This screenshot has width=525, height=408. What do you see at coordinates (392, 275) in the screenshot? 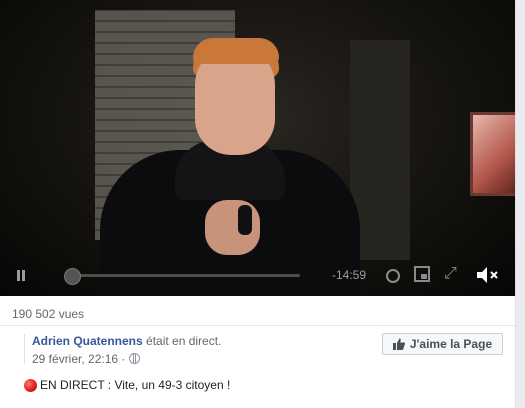
I see `settings-icon` at bounding box center [392, 275].